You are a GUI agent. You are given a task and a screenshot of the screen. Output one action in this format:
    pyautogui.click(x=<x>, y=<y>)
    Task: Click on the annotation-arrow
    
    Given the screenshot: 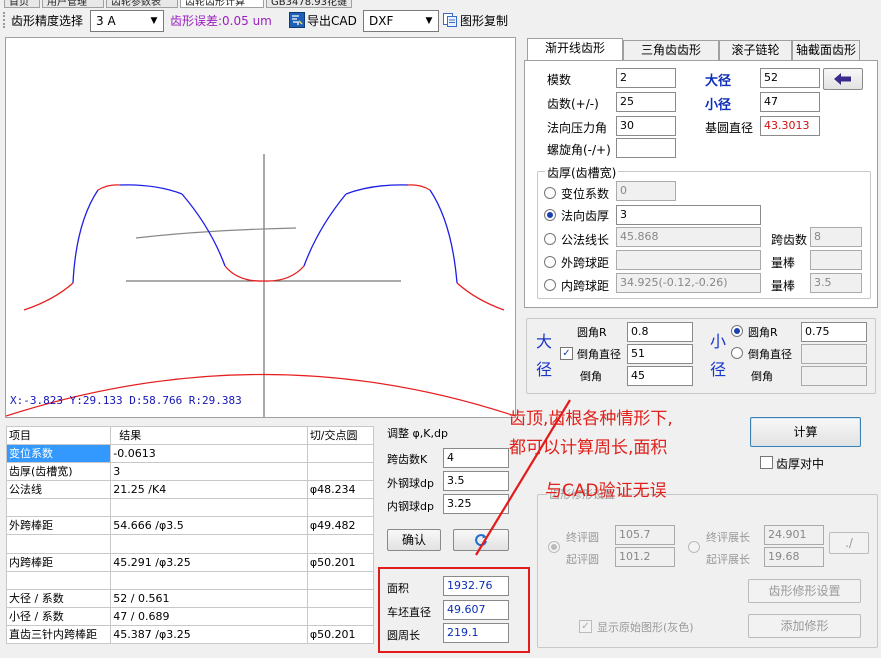 What is the action you would take?
    pyautogui.click(x=523, y=477)
    